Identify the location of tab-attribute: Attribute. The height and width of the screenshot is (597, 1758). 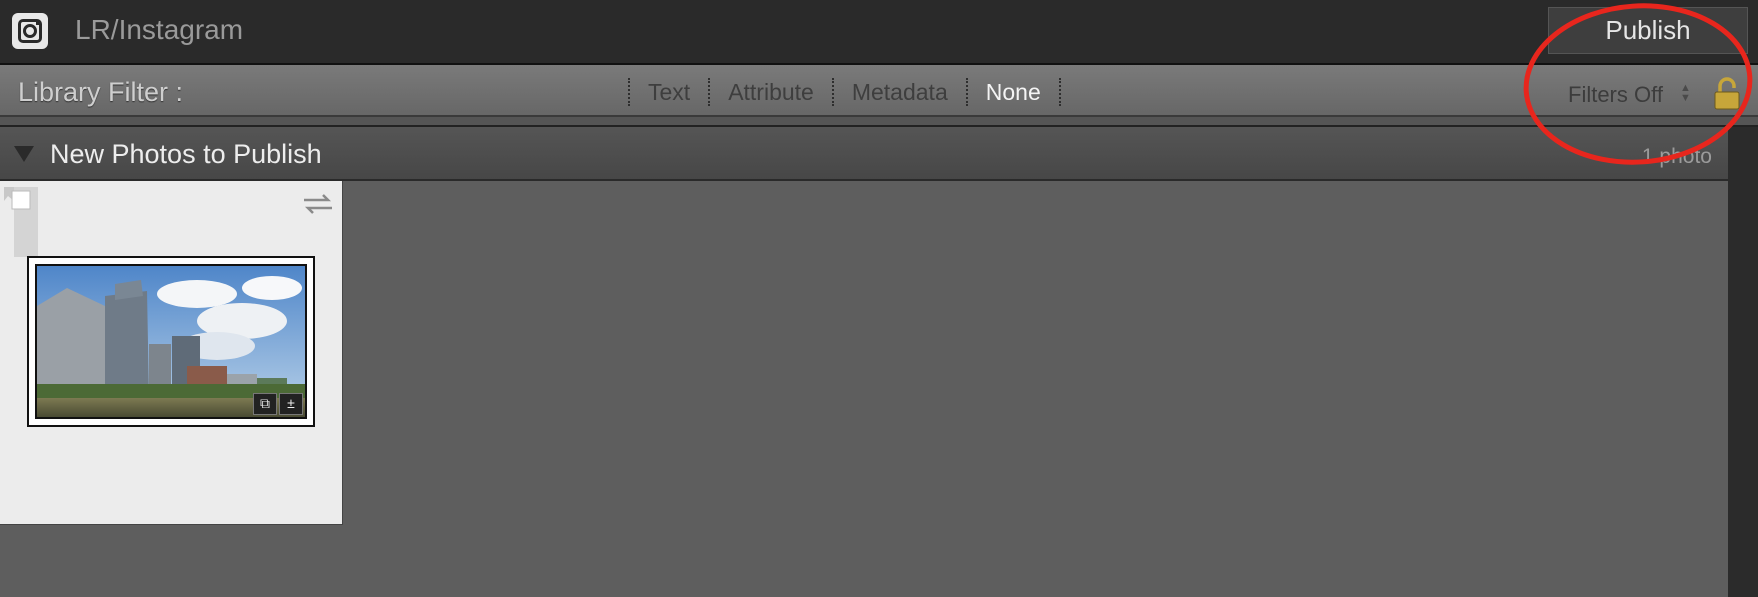
(771, 92).